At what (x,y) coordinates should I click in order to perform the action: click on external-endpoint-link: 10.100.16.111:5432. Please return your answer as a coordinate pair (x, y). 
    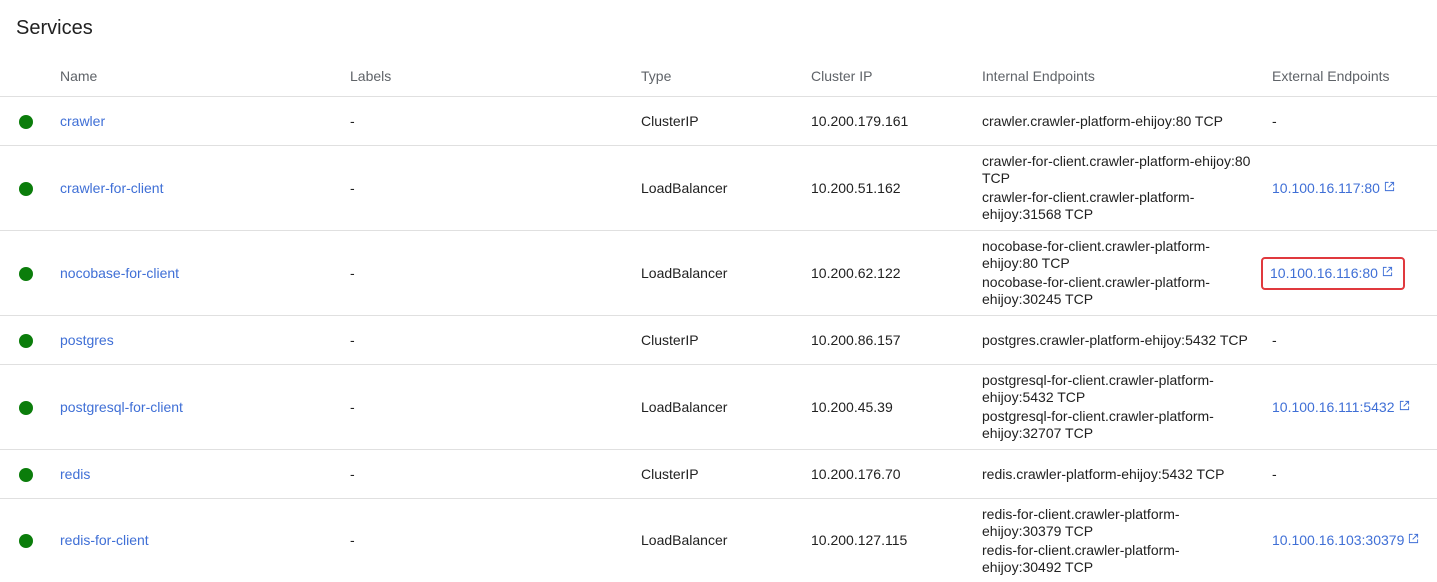
    Looking at the image, I should click on (1341, 407).